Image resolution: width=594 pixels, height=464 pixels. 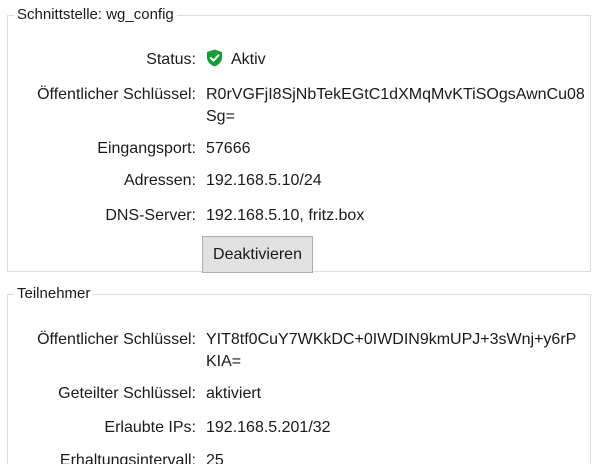 I want to click on status-value-container: Aktiv, so click(x=396, y=60).